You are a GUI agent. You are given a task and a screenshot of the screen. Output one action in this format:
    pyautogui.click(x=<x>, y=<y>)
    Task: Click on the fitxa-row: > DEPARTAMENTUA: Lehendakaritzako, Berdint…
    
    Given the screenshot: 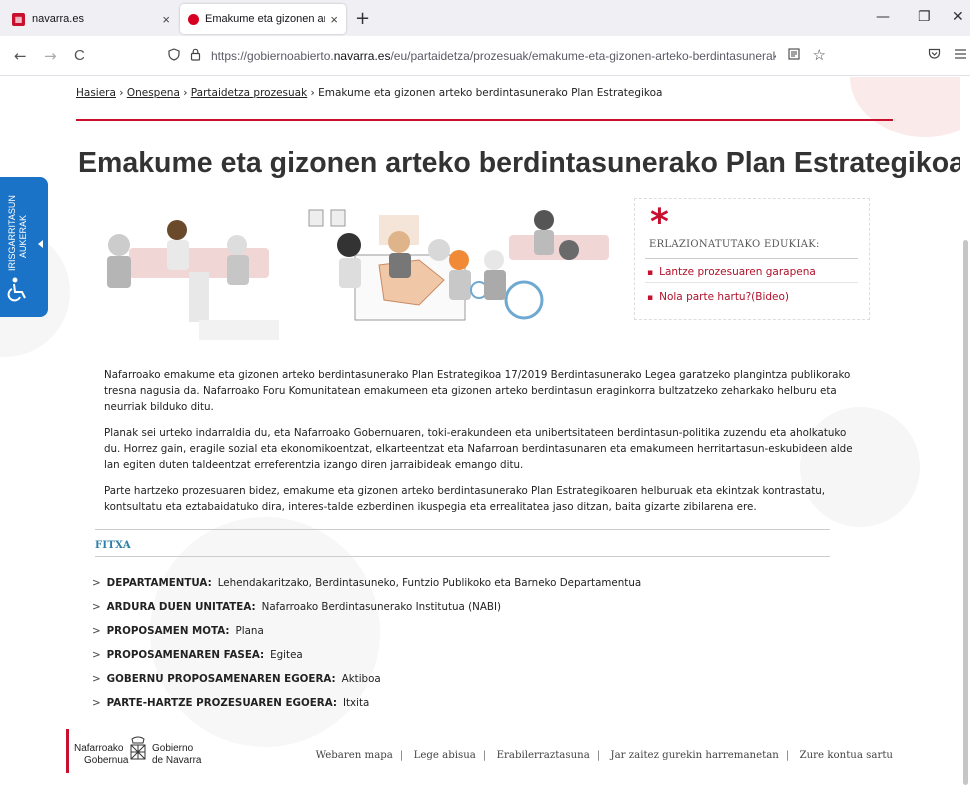 What is the action you would take?
    pyautogui.click(x=367, y=583)
    